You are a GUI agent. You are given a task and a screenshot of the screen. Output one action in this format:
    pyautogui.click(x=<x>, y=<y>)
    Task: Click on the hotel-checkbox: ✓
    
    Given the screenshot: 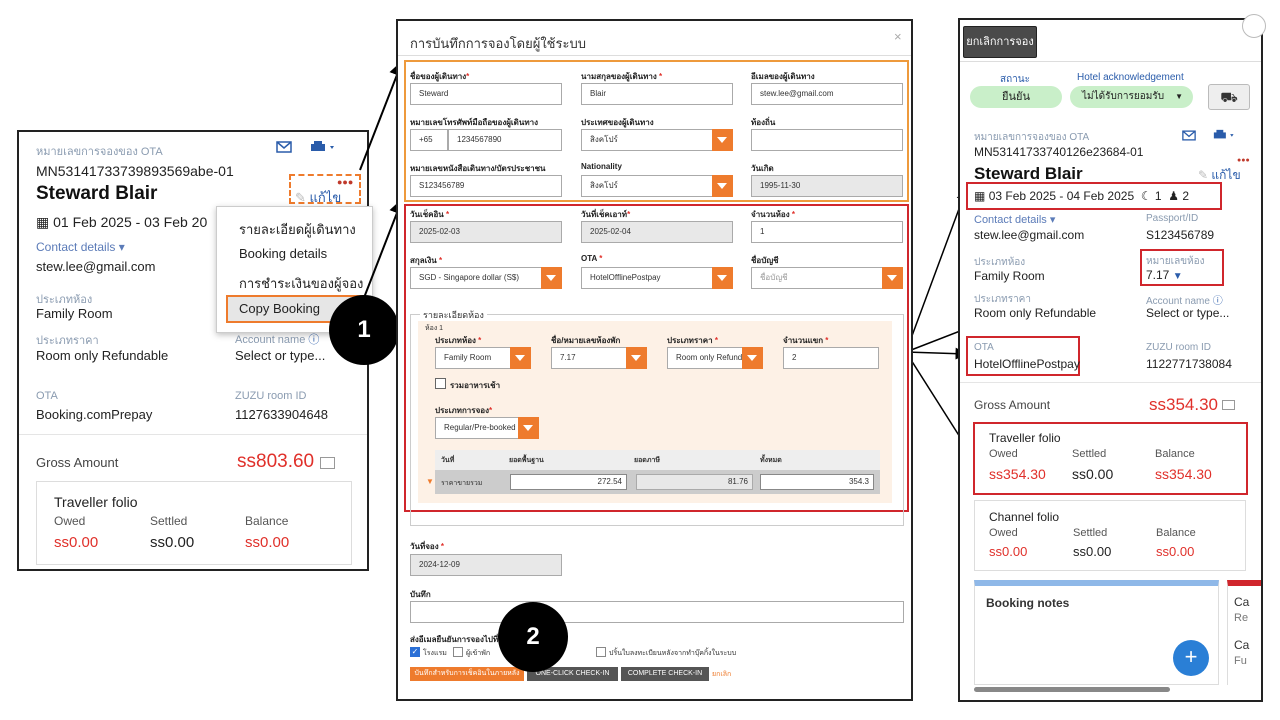 What is the action you would take?
    pyautogui.click(x=415, y=652)
    